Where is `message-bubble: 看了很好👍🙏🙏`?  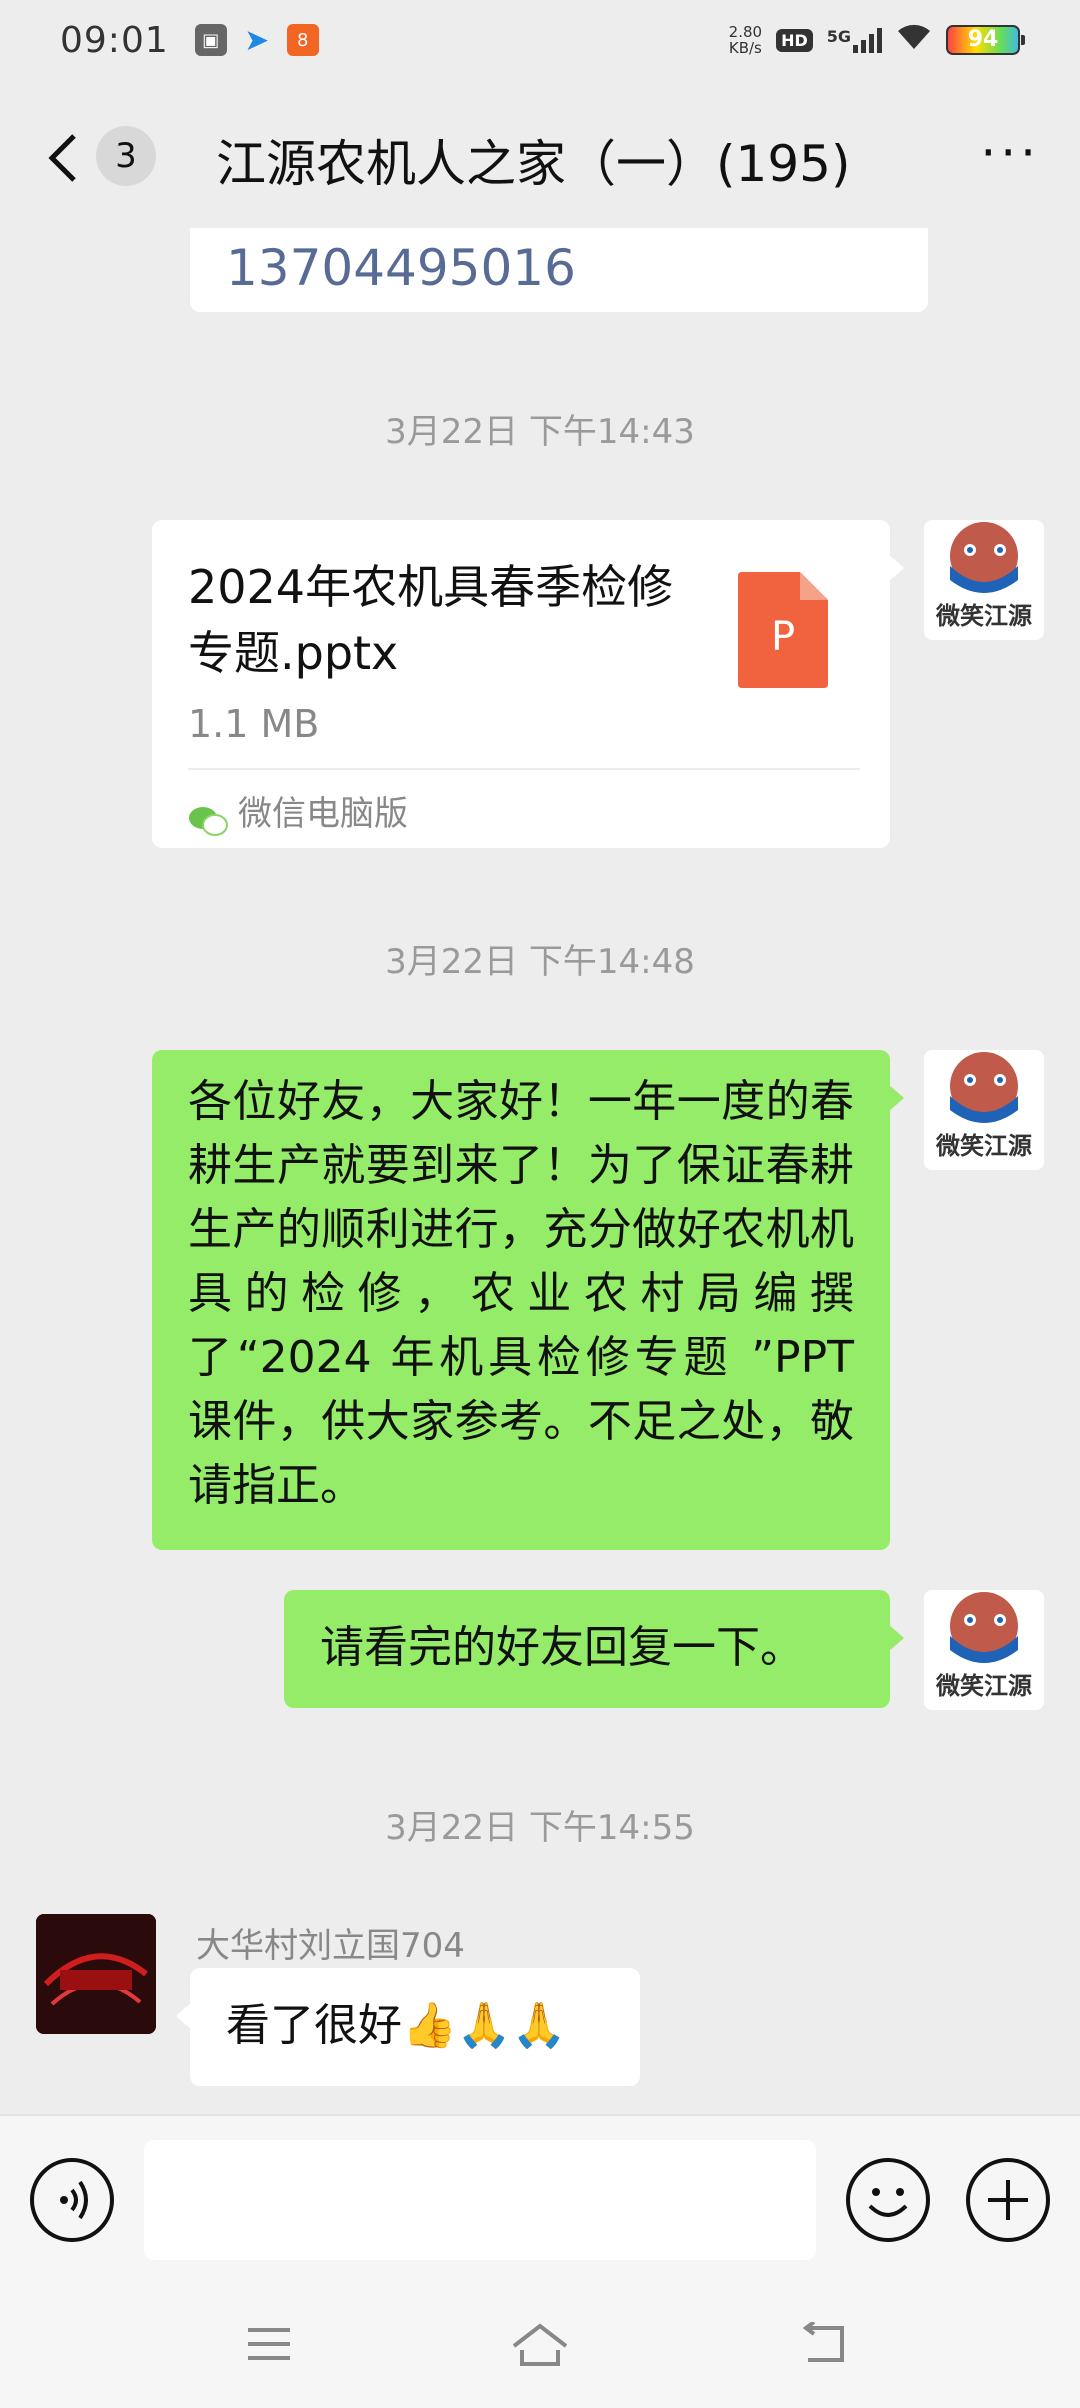 message-bubble: 看了很好👍🙏🙏 is located at coordinates (408, 2027).